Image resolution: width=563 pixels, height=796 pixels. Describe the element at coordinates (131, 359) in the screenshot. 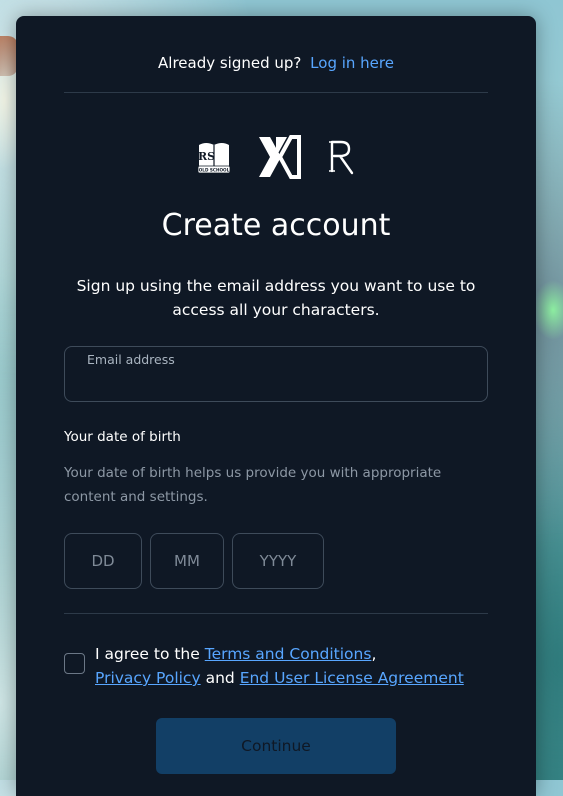

I see `email-label: Email address` at that location.